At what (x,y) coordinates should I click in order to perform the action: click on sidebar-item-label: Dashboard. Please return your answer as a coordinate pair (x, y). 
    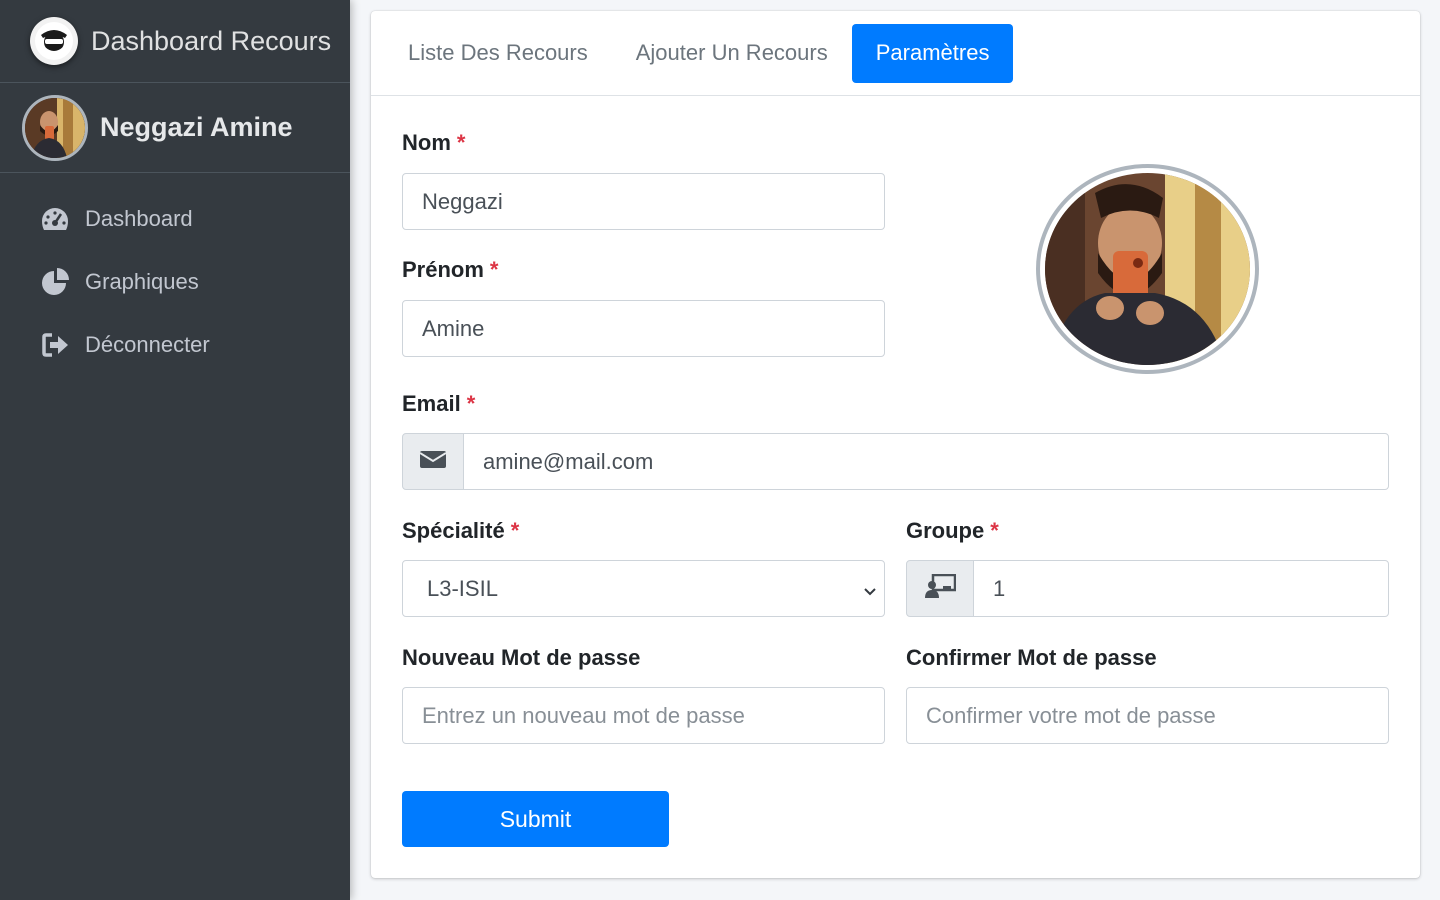
    Looking at the image, I should click on (139, 218).